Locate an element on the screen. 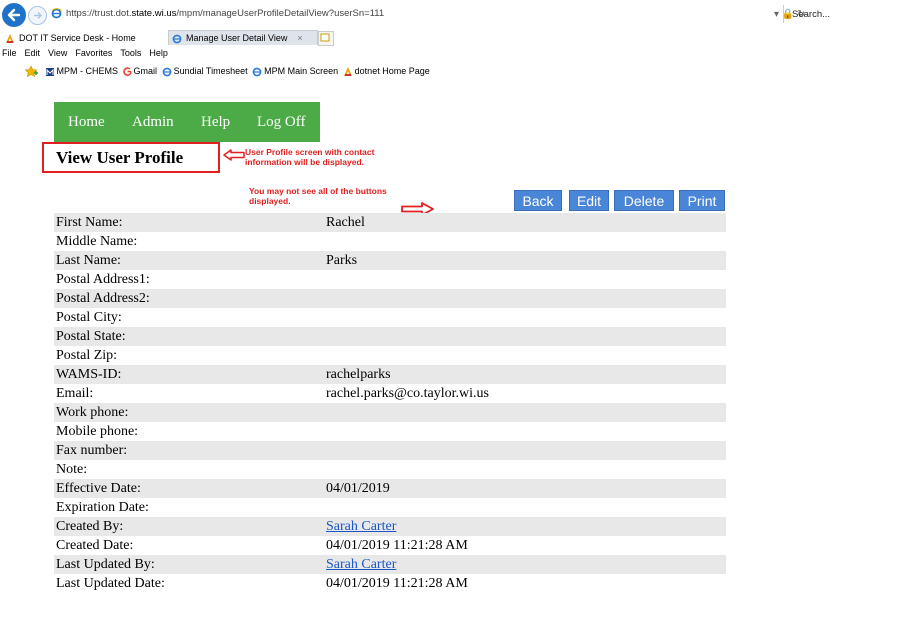 Image resolution: width=924 pixels, height=618 pixels. profile-field-label: Expiration Date: is located at coordinates (102, 507).